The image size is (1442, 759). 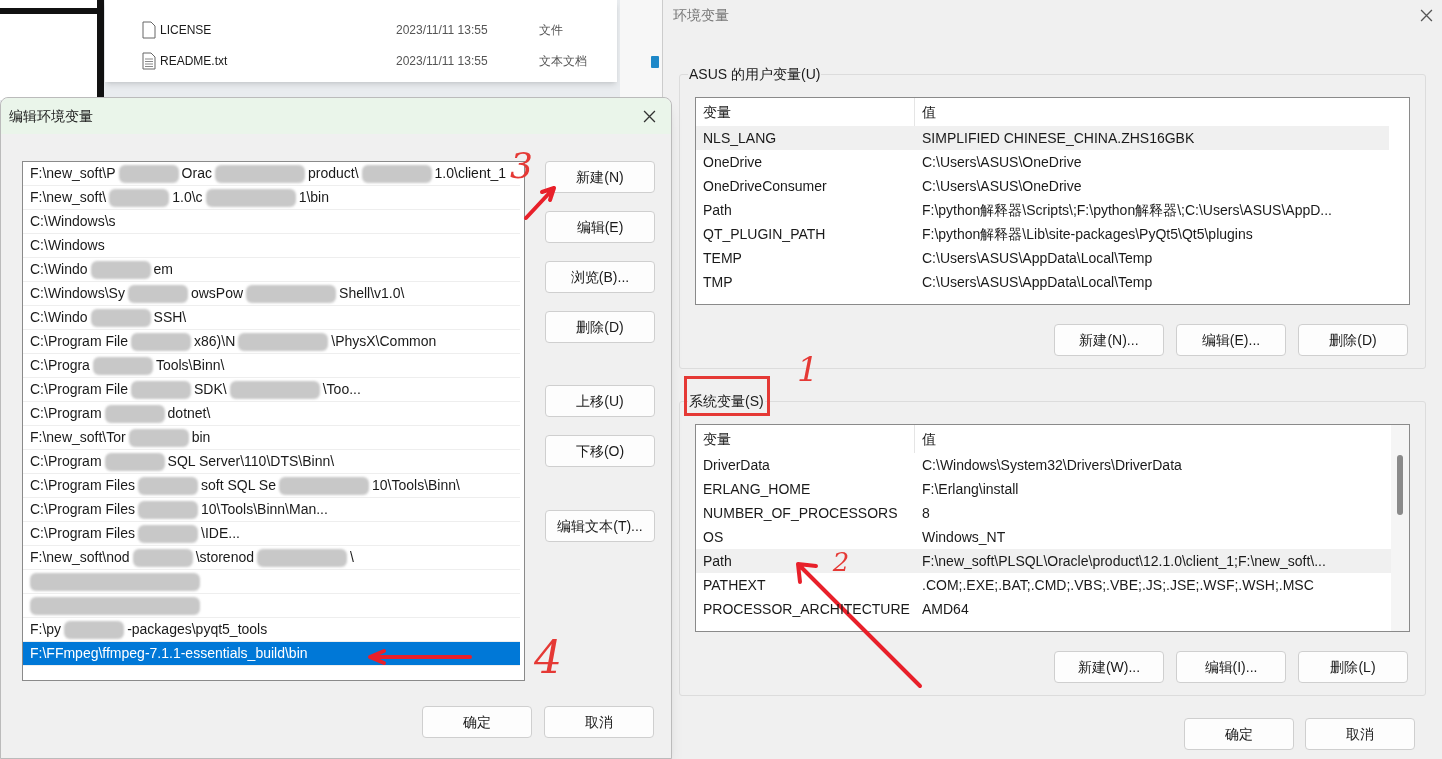 What do you see at coordinates (190, 365) in the screenshot?
I see `path-text: Tools\Binn\` at bounding box center [190, 365].